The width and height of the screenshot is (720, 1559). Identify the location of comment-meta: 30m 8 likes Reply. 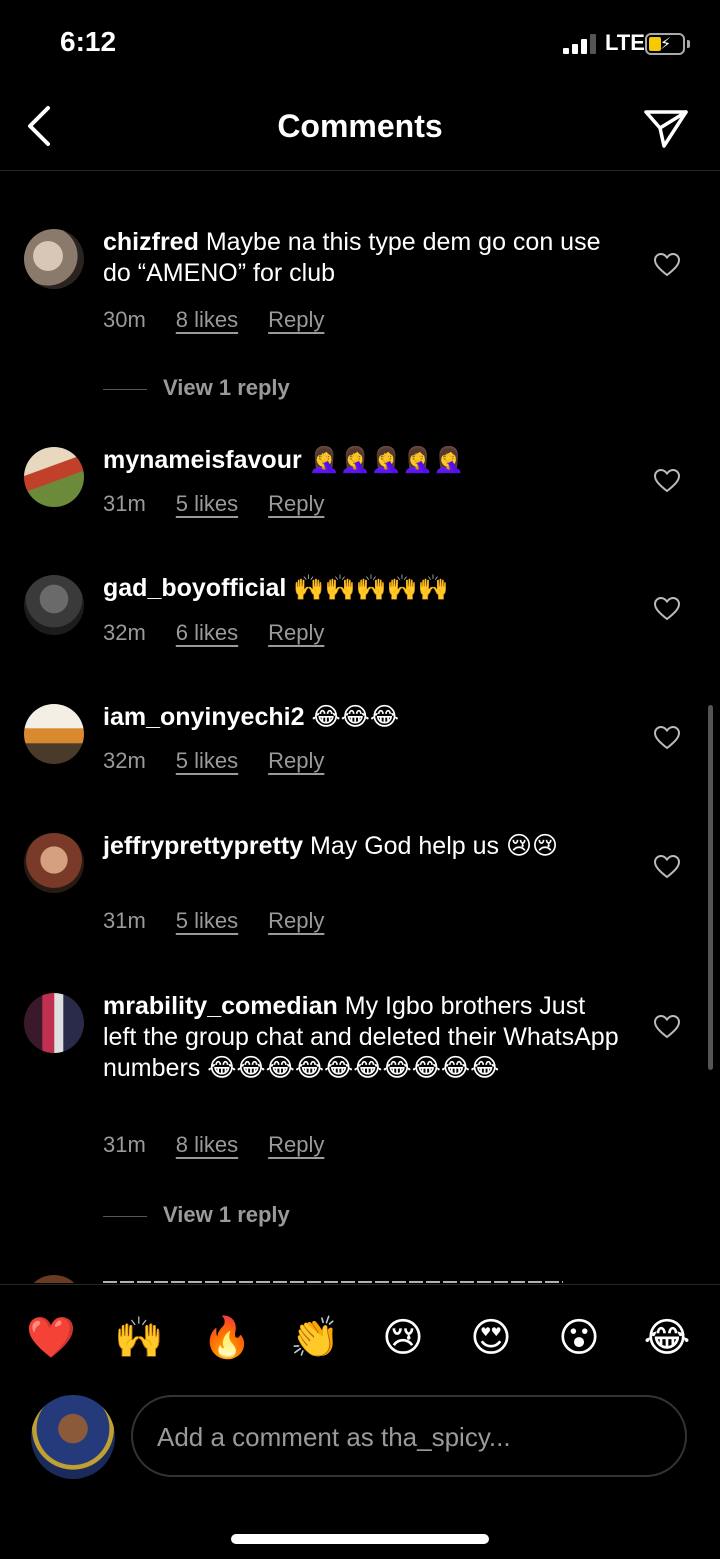
(213, 320).